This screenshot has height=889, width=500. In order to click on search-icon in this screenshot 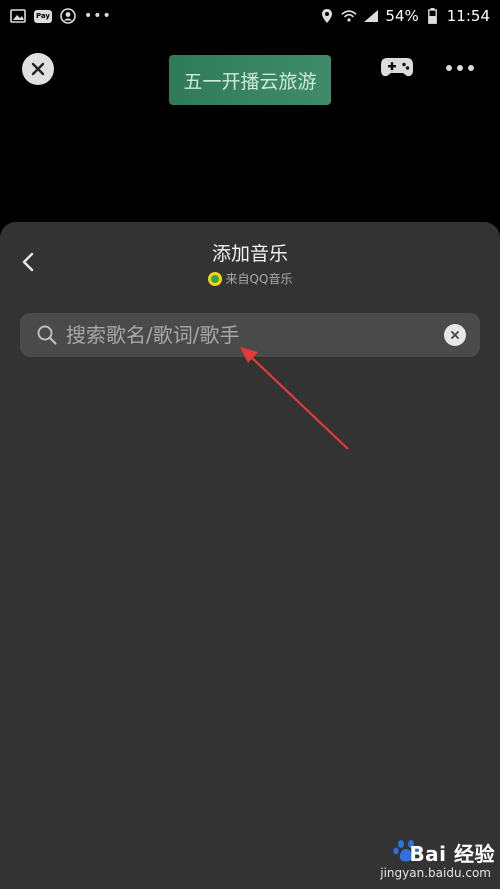, I will do `click(47, 335)`.